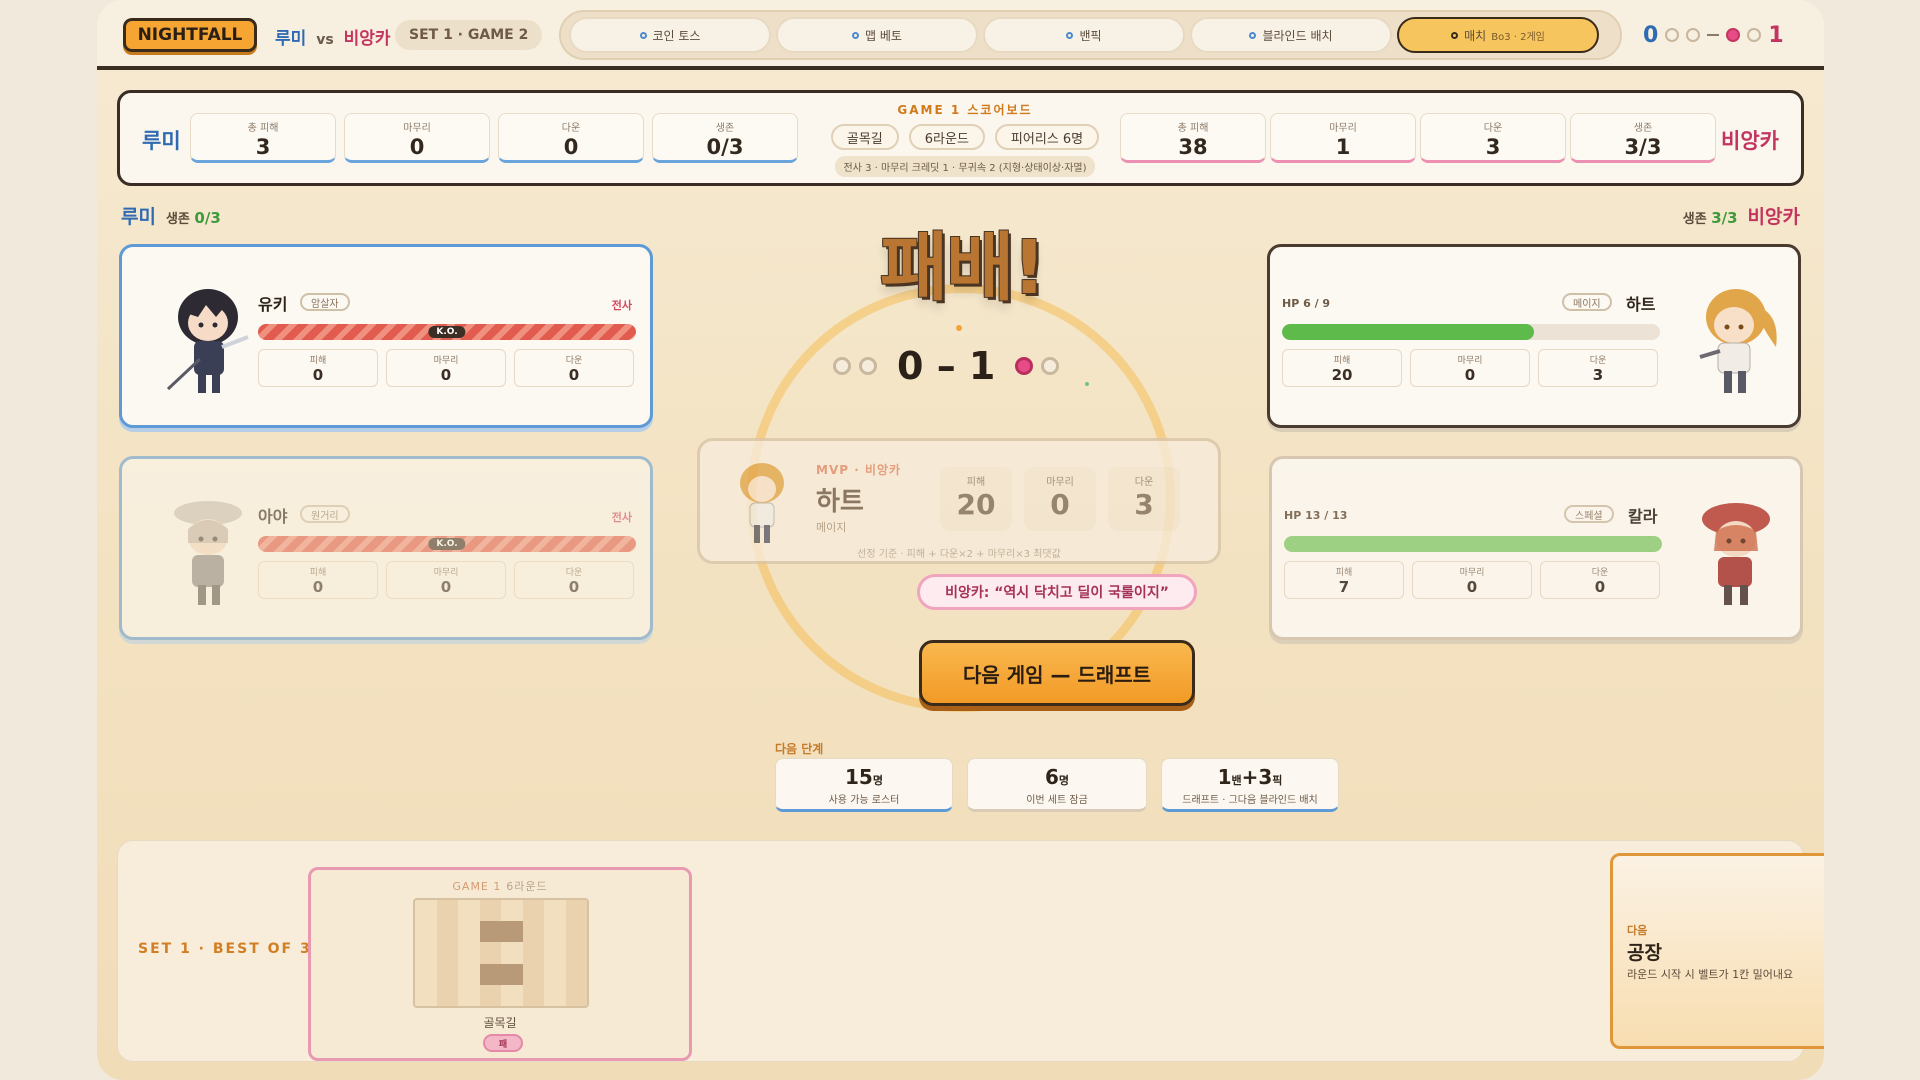  I want to click on phase-map-veto: 맵 베토, so click(877, 35).